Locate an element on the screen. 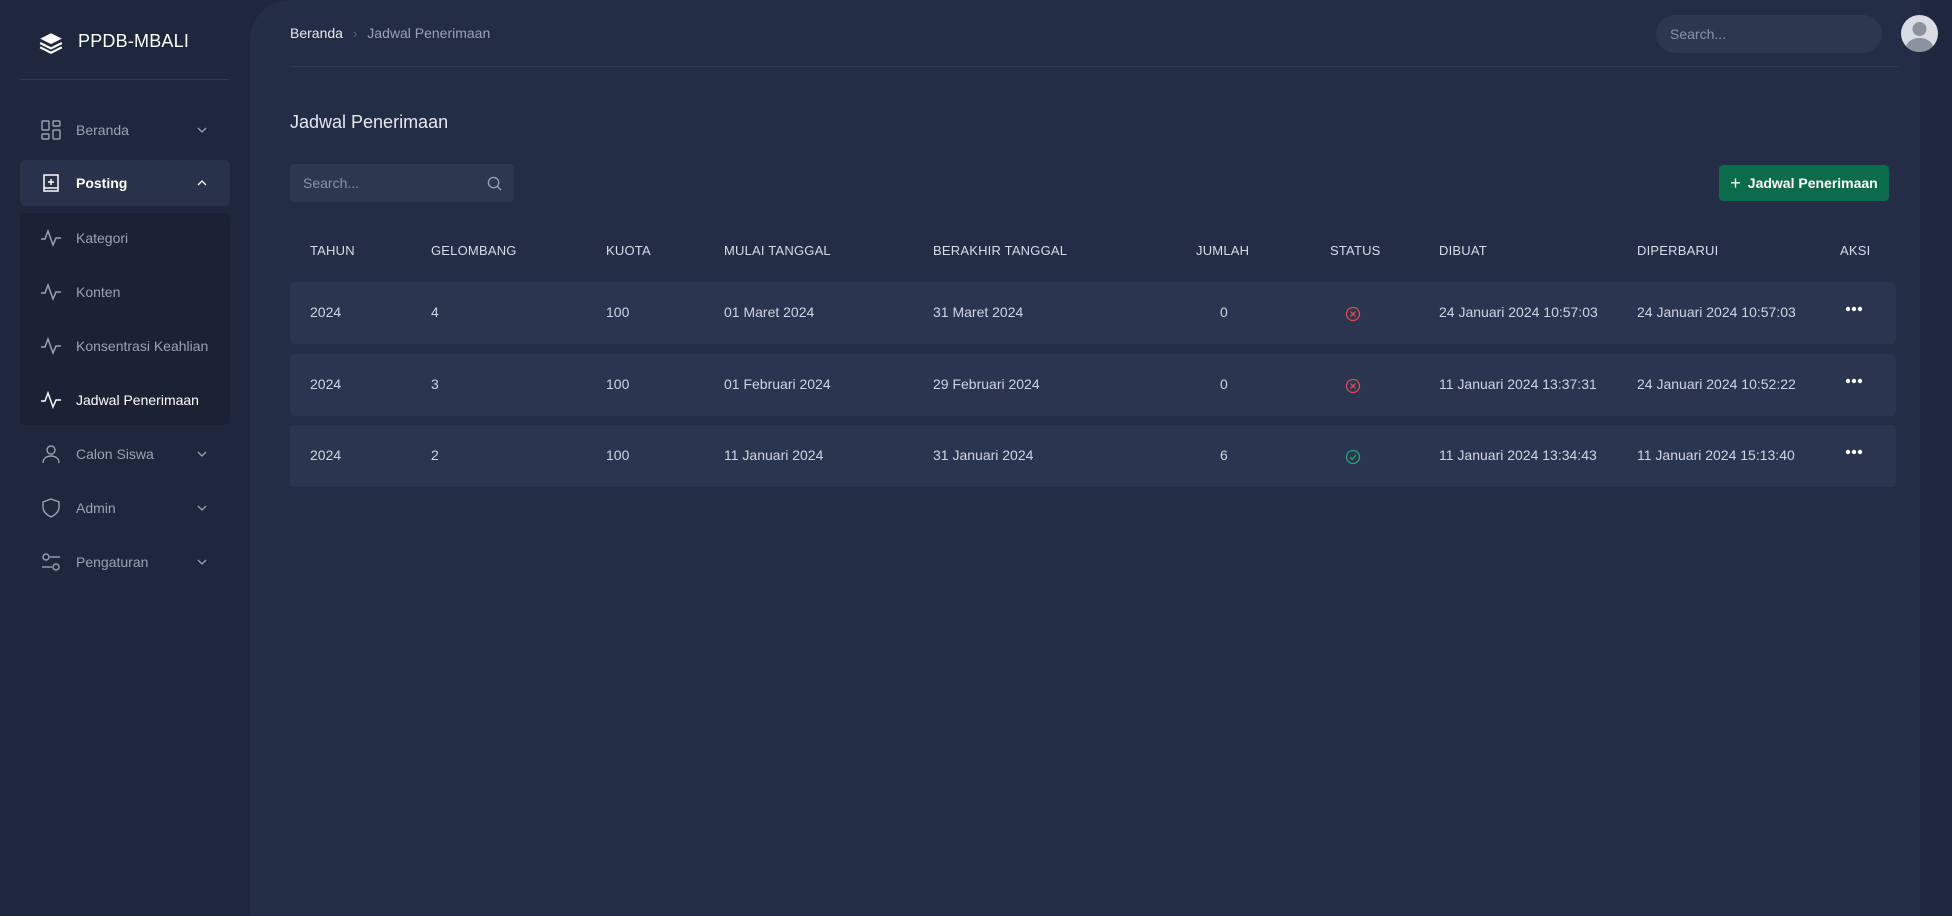 This screenshot has height=916, width=1952. sidebar-item-calon-siswa: Calon Siswa is located at coordinates (125, 454).